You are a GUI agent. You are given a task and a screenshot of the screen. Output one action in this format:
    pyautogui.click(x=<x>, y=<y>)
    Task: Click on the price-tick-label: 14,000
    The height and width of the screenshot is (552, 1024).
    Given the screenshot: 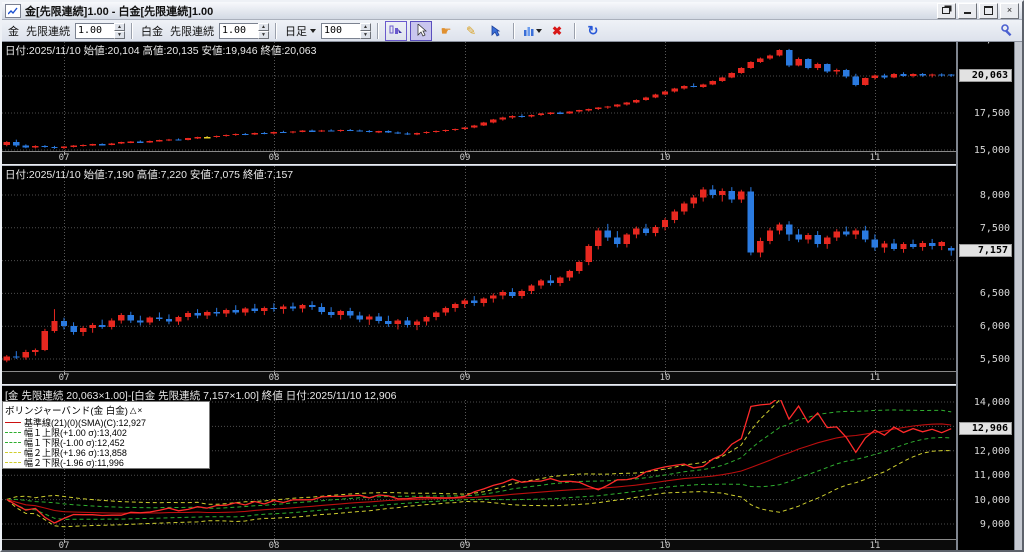 What is the action you would take?
    pyautogui.click(x=991, y=402)
    